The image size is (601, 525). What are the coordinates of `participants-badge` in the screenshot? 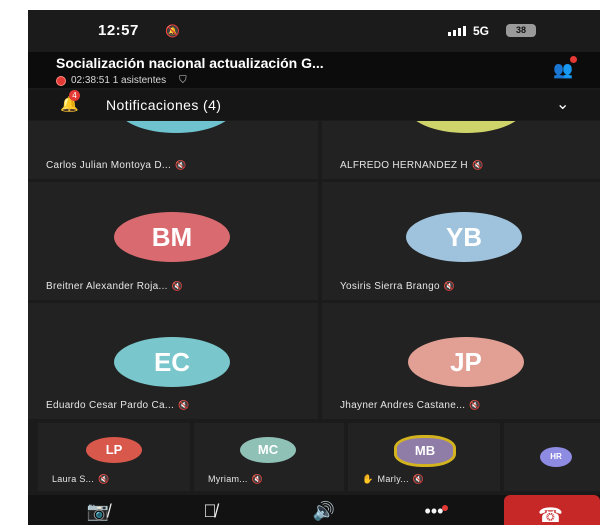 It's located at (573, 59).